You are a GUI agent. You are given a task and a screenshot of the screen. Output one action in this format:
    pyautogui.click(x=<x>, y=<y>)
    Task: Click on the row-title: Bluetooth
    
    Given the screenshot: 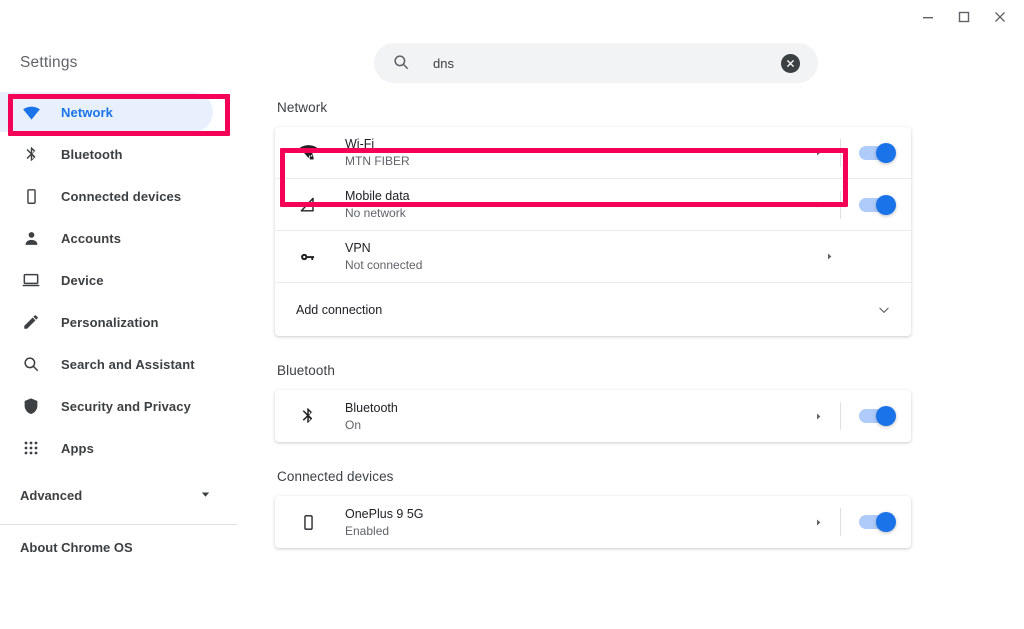 What is the action you would take?
    pyautogui.click(x=371, y=407)
    